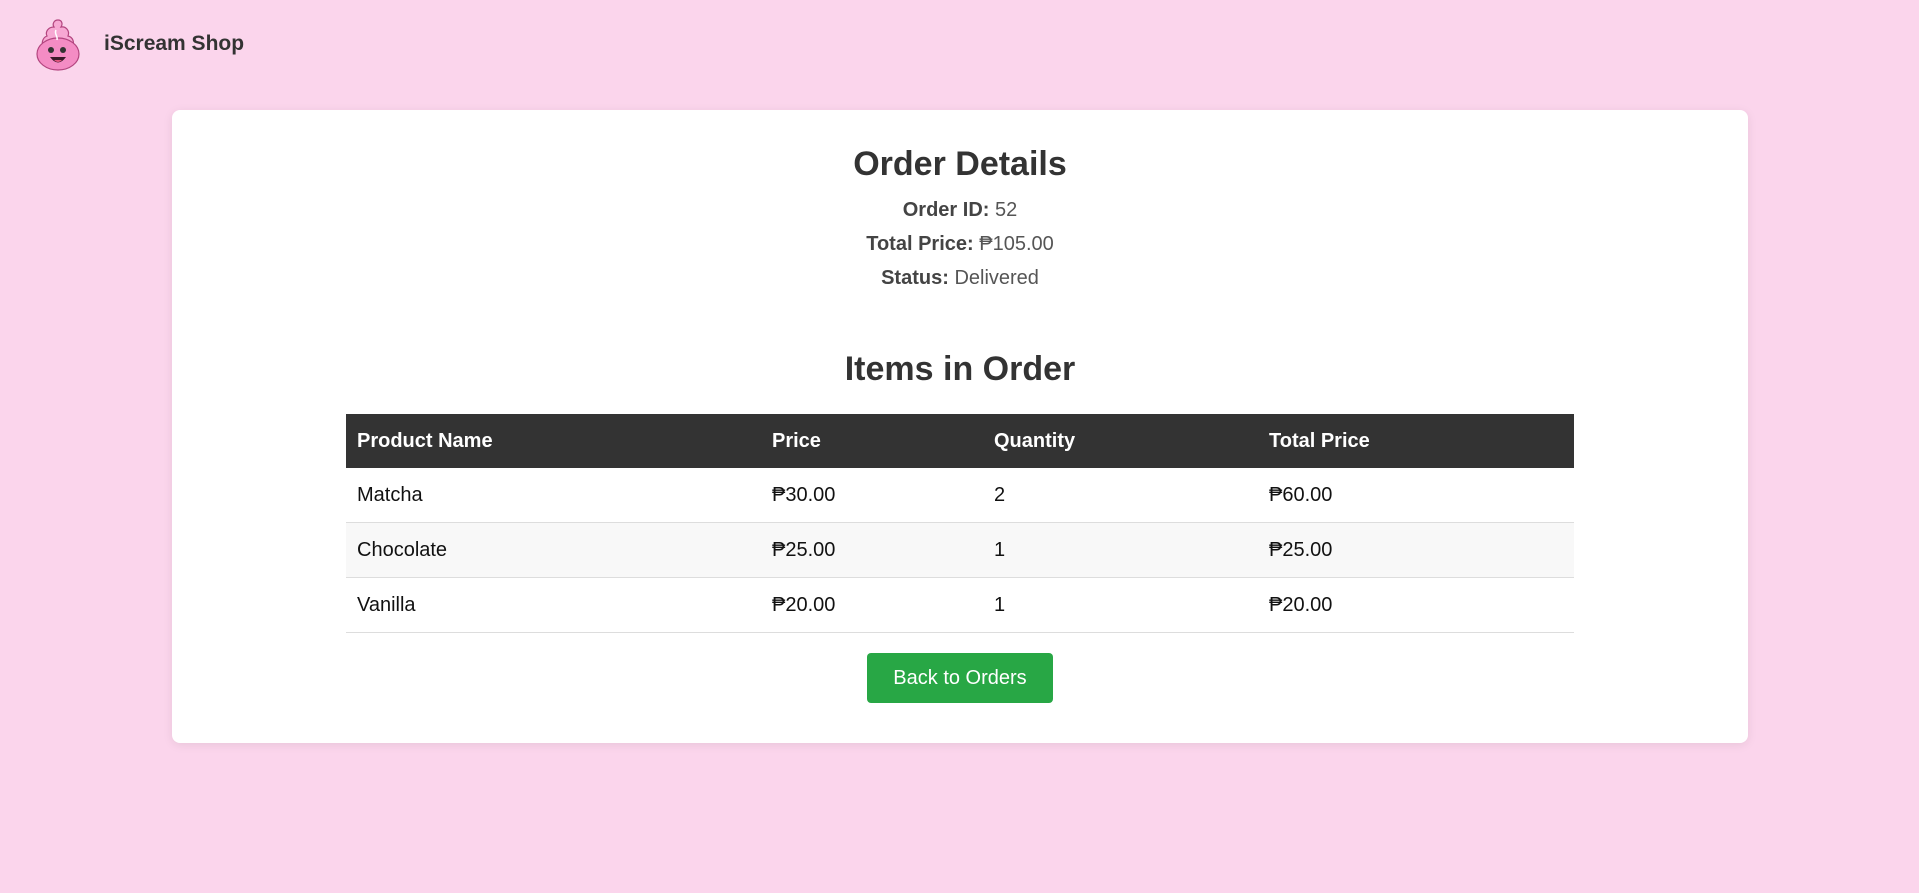 This screenshot has height=893, width=1919. Describe the element at coordinates (996, 278) in the screenshot. I see `order-status-value: Delivered` at that location.